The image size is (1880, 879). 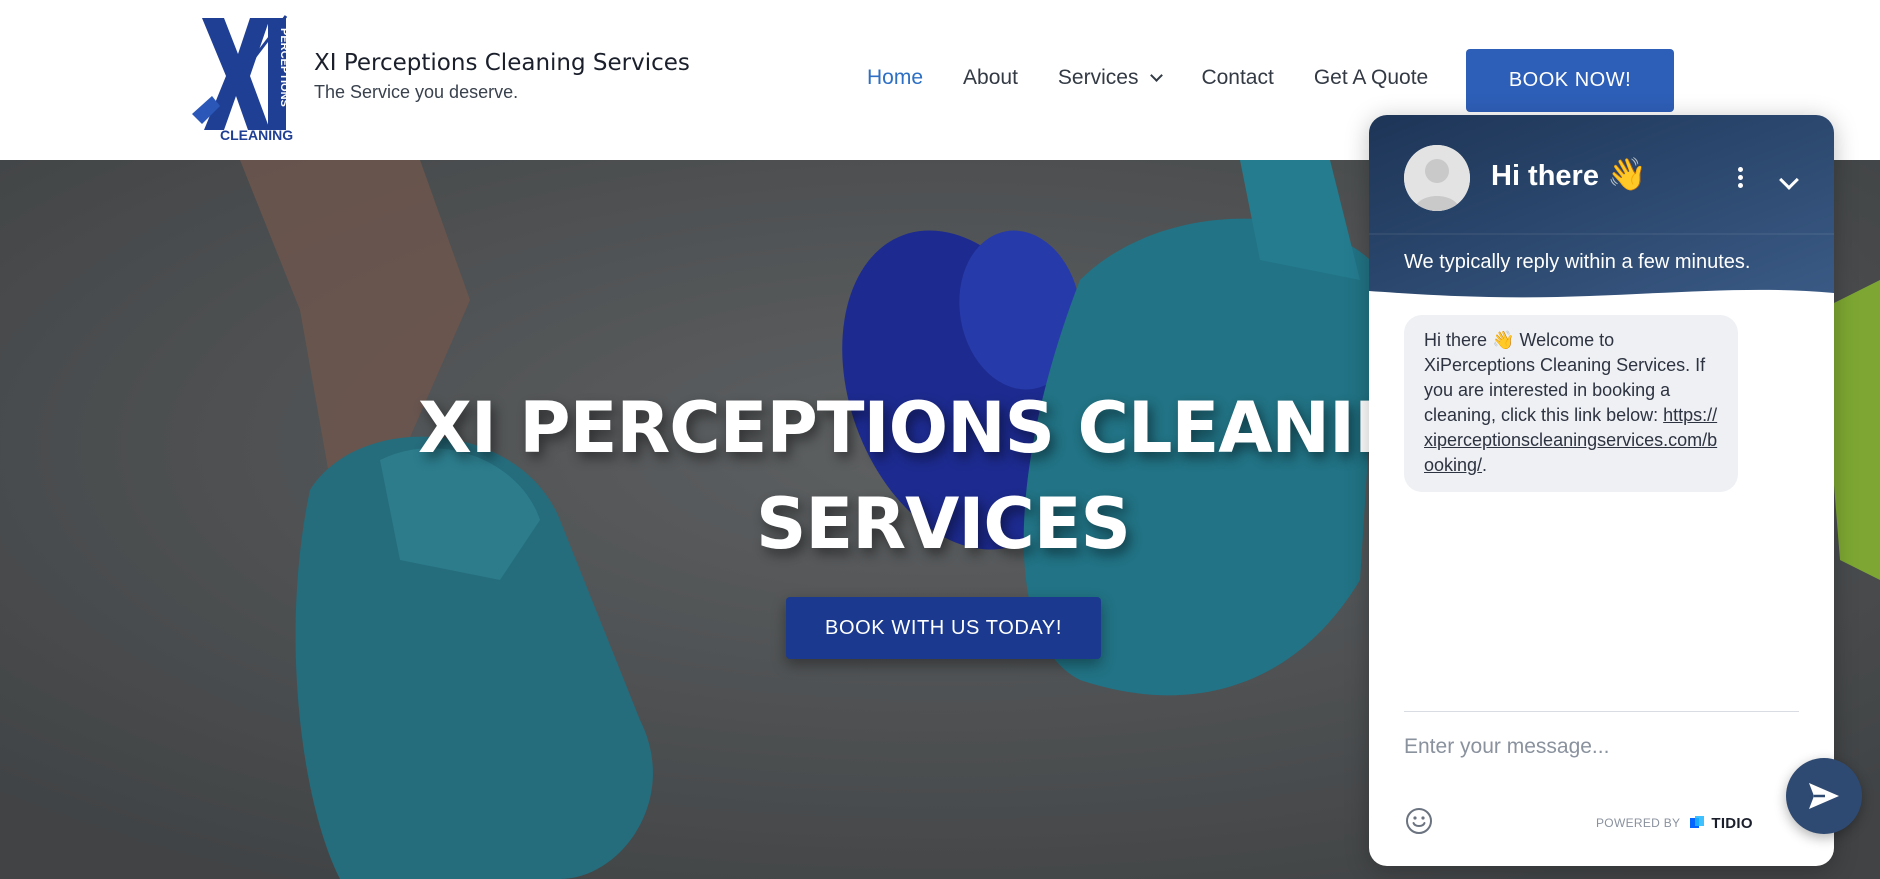 What do you see at coordinates (256, 134) in the screenshot?
I see `svg-text: CLEANING` at bounding box center [256, 134].